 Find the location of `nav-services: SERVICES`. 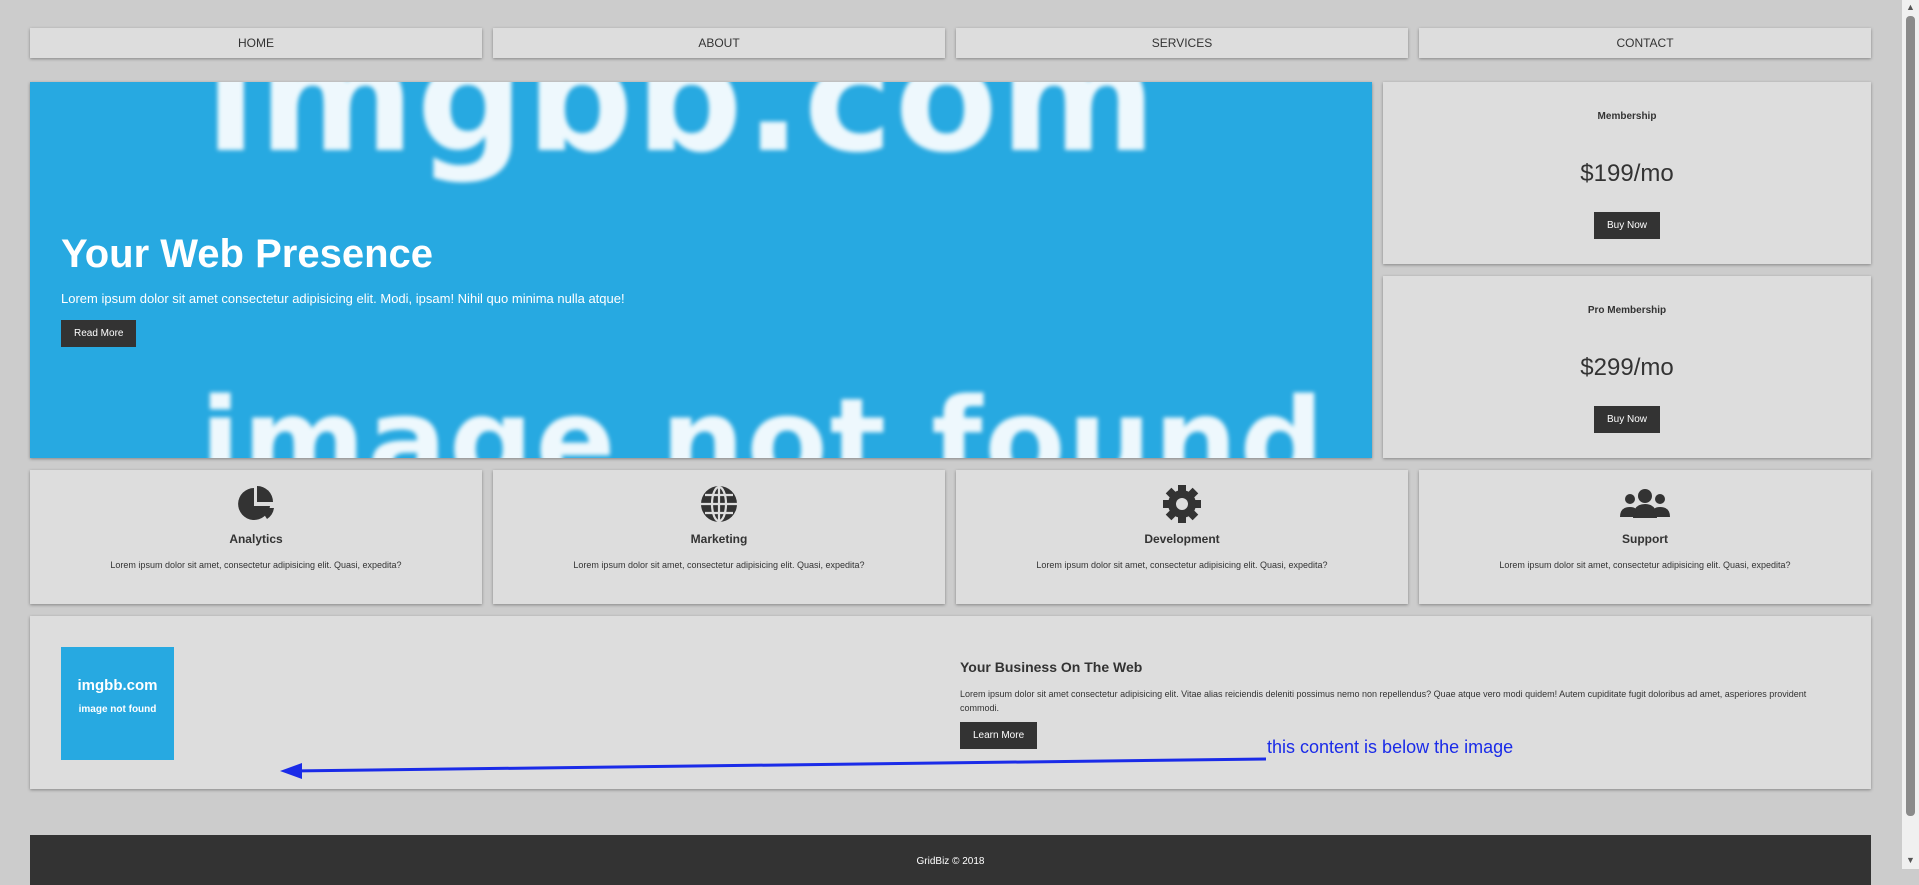

nav-services: SERVICES is located at coordinates (1182, 43).